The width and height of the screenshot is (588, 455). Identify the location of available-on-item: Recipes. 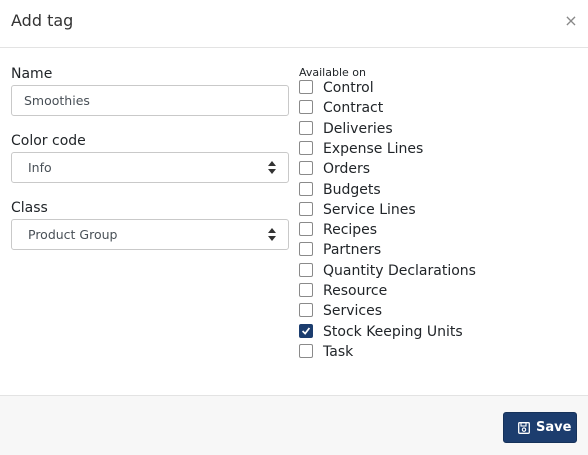
(429, 231).